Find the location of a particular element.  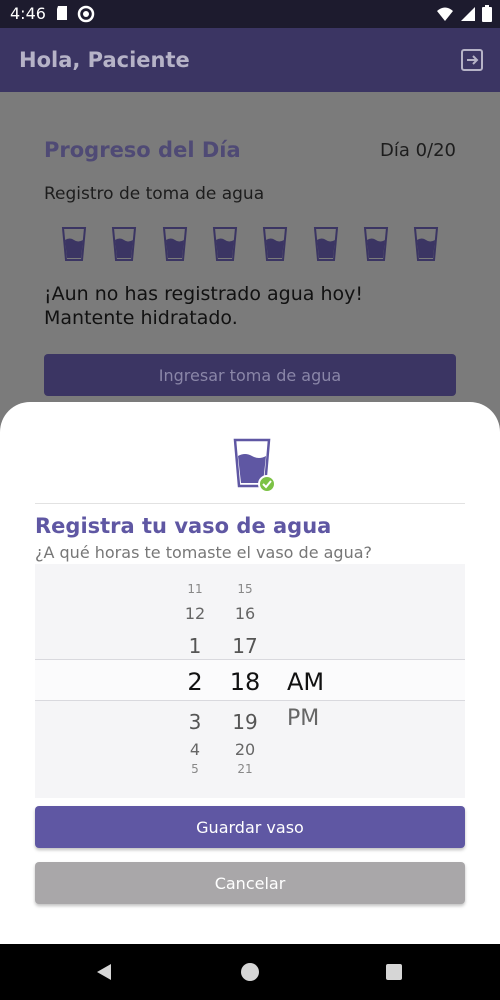

hour-option: 5 is located at coordinates (195, 769).